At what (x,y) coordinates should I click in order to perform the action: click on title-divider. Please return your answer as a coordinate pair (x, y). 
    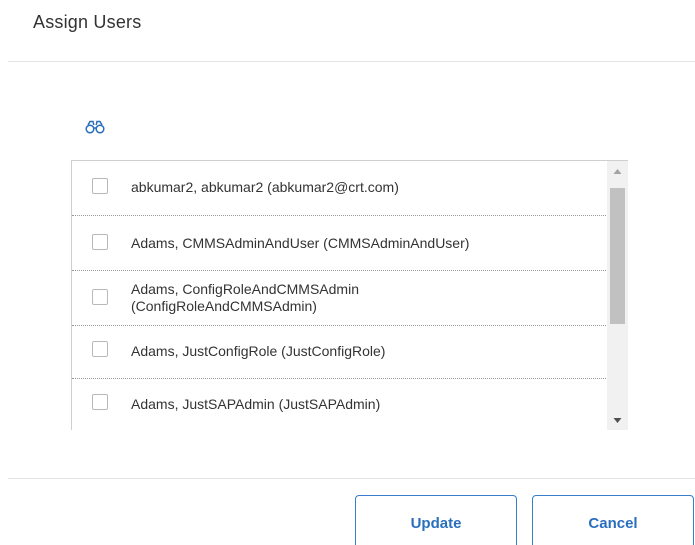
    Looking at the image, I should click on (351, 61).